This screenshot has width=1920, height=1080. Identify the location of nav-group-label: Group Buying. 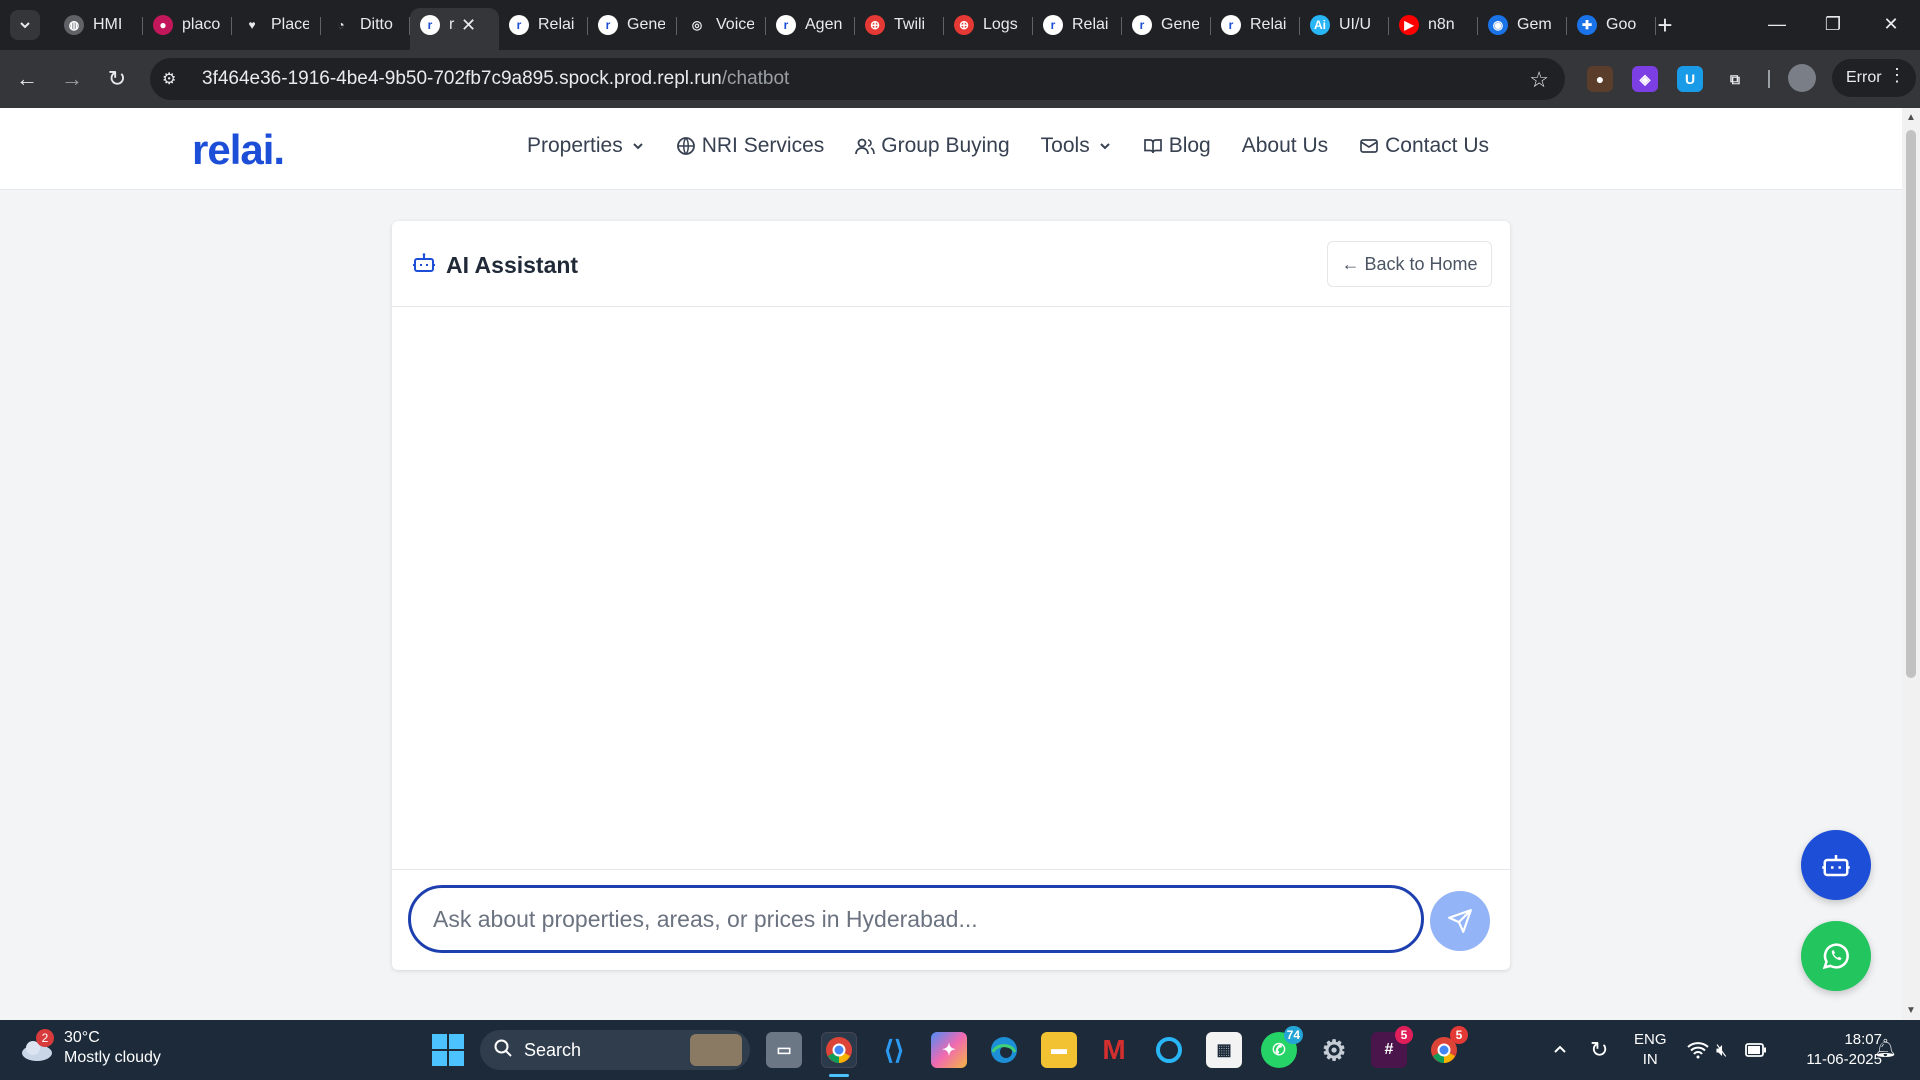
(945, 145).